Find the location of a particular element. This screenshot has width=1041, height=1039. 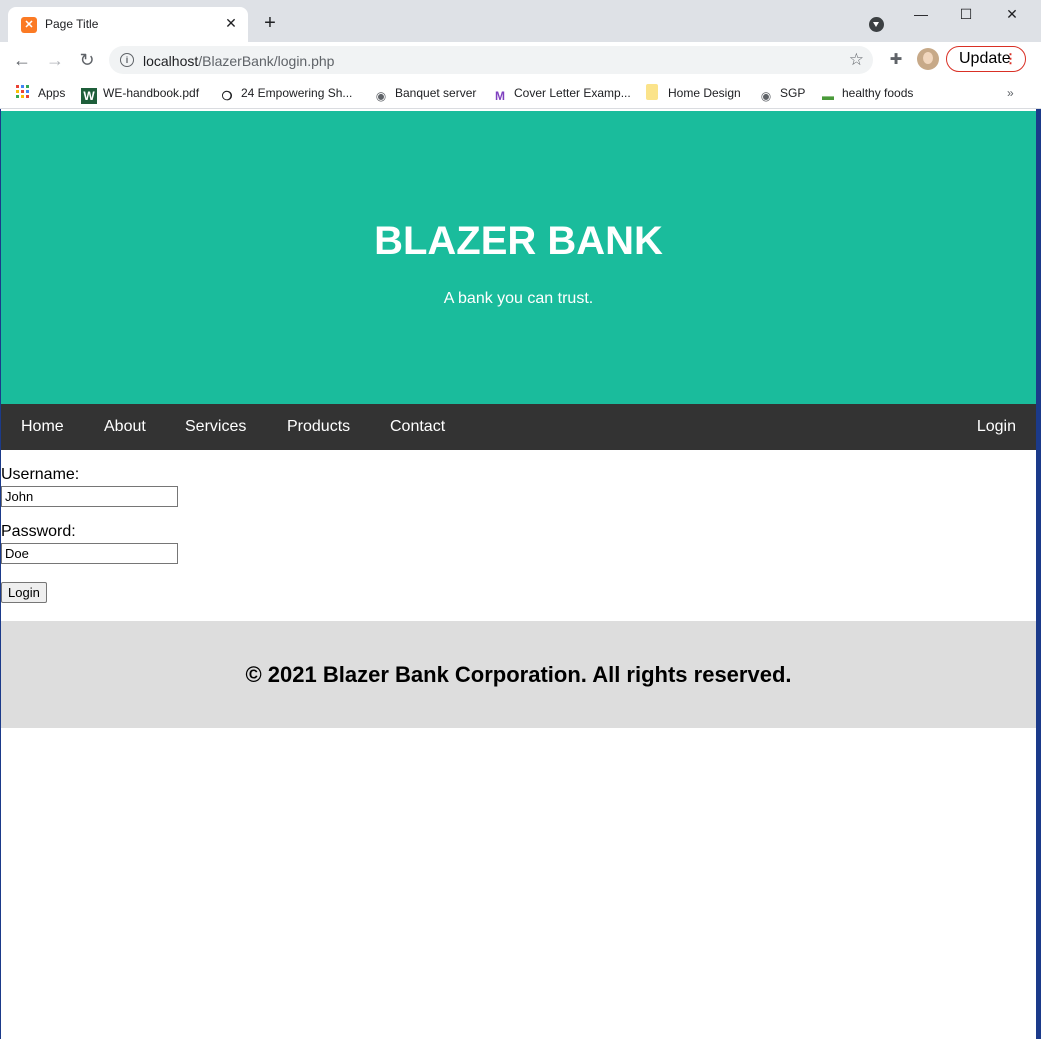

extensions-puzzle-icon: ✚ is located at coordinates (896, 60).